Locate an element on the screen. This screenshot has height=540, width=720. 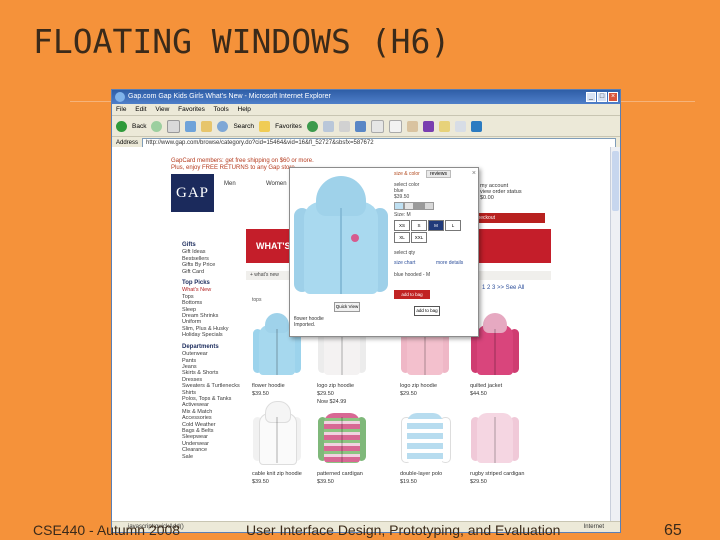
edit-icon is located at coordinates (360, 126).